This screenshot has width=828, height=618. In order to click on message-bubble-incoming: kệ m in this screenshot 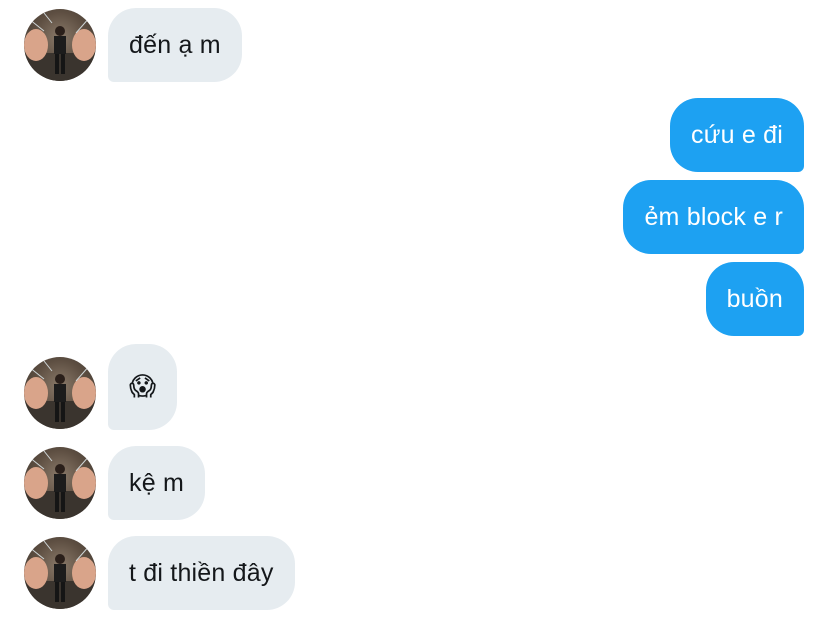, I will do `click(156, 483)`.